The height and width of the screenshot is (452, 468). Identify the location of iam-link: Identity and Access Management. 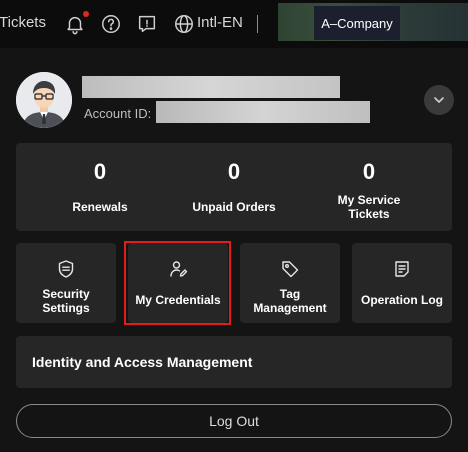
(234, 362).